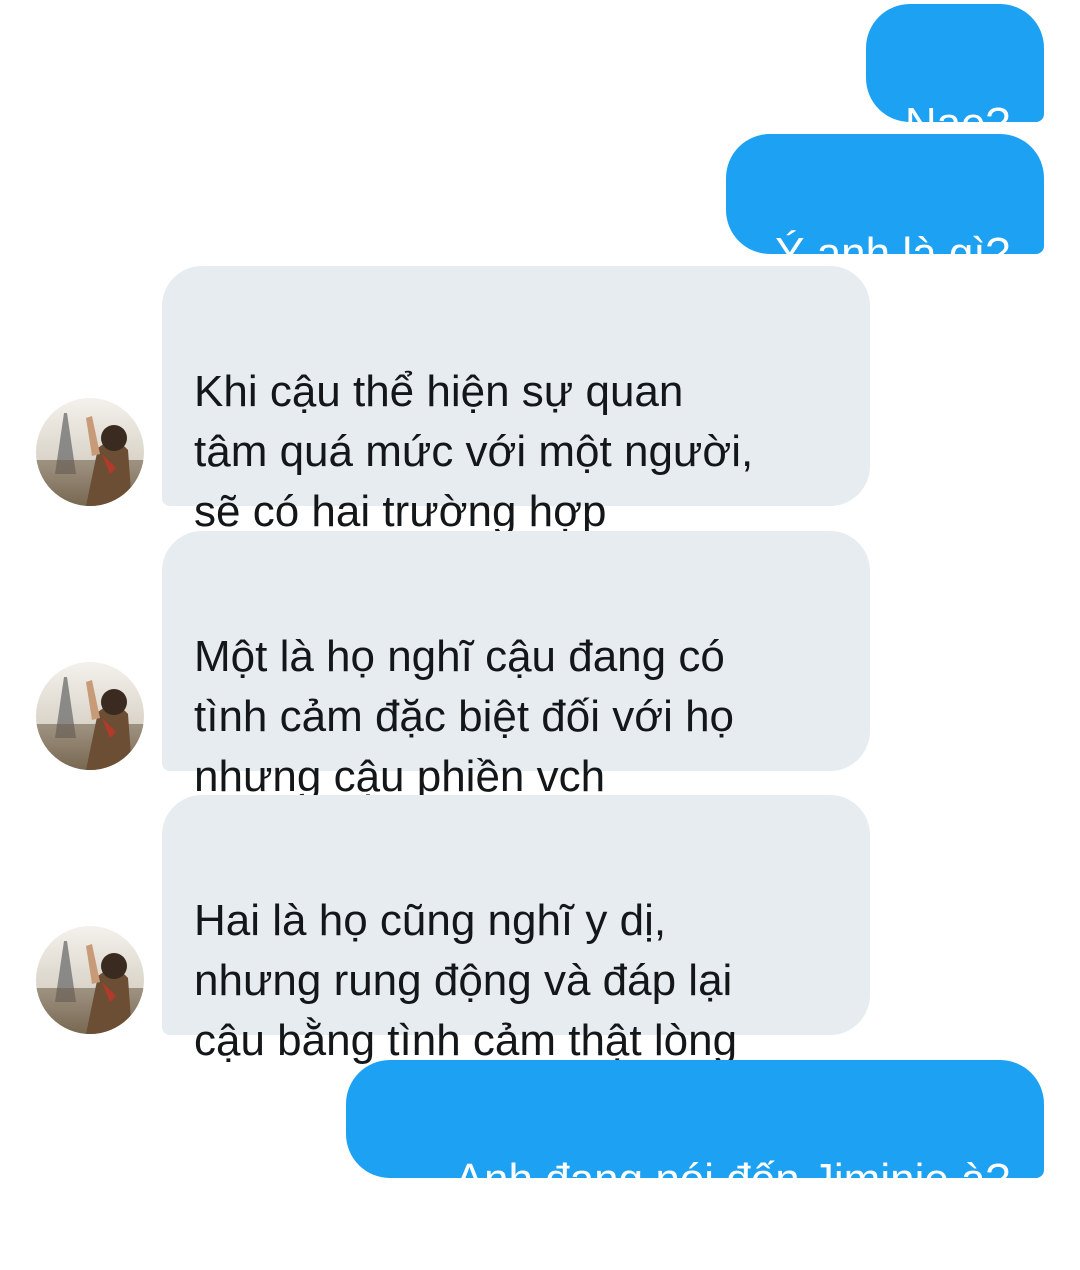 The width and height of the screenshot is (1080, 1270). I want to click on message-text: Anh đang nói đến Jiminie à?, so click(732, 1179).